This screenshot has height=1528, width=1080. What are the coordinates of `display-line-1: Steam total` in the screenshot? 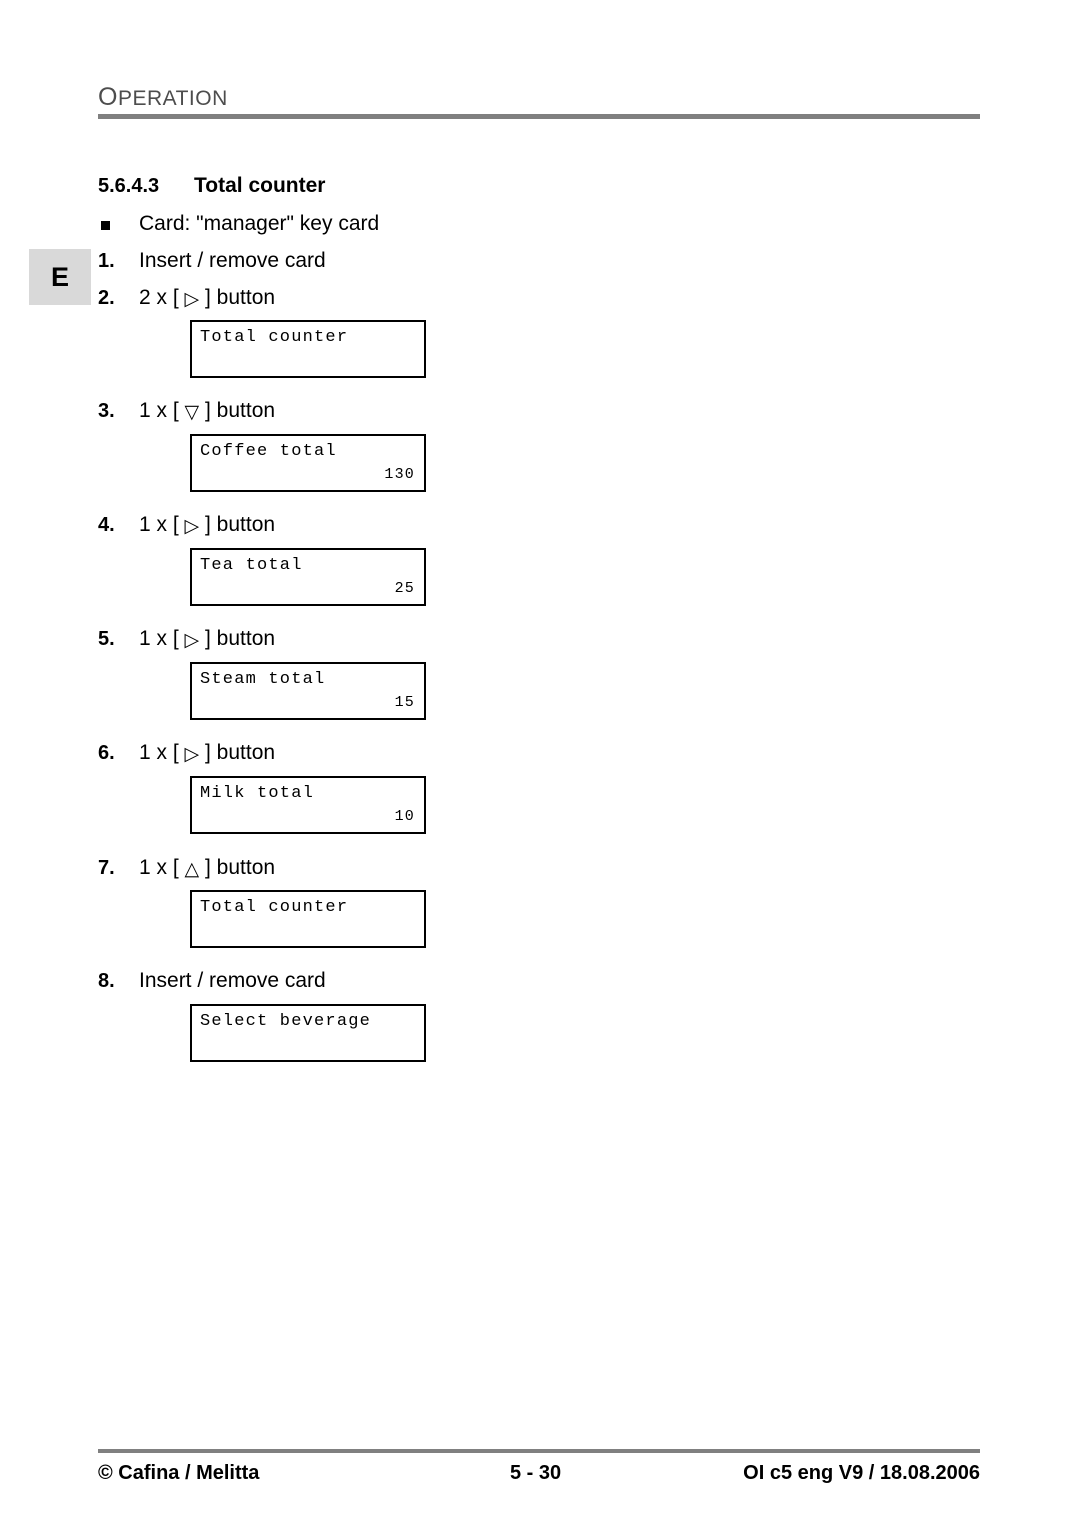 It's located at (263, 679).